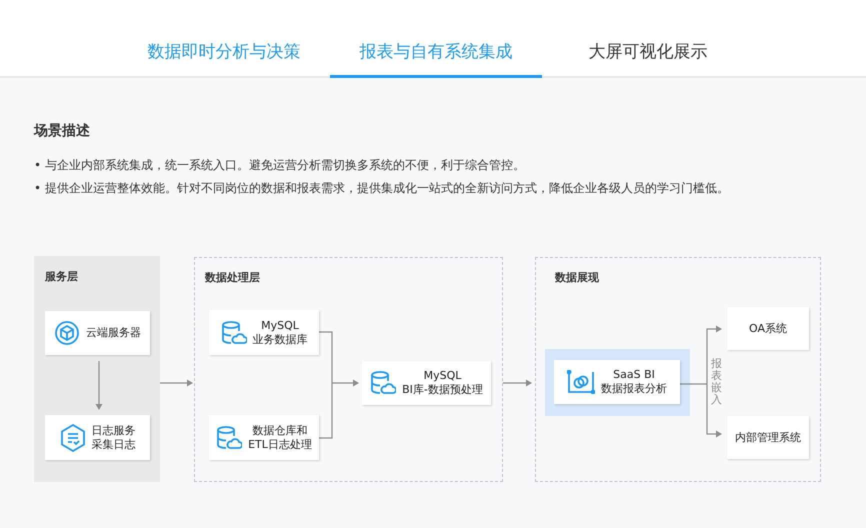 Image resolution: width=866 pixels, height=528 pixels. I want to click on tab: 报表与自有系统集成, so click(436, 59).